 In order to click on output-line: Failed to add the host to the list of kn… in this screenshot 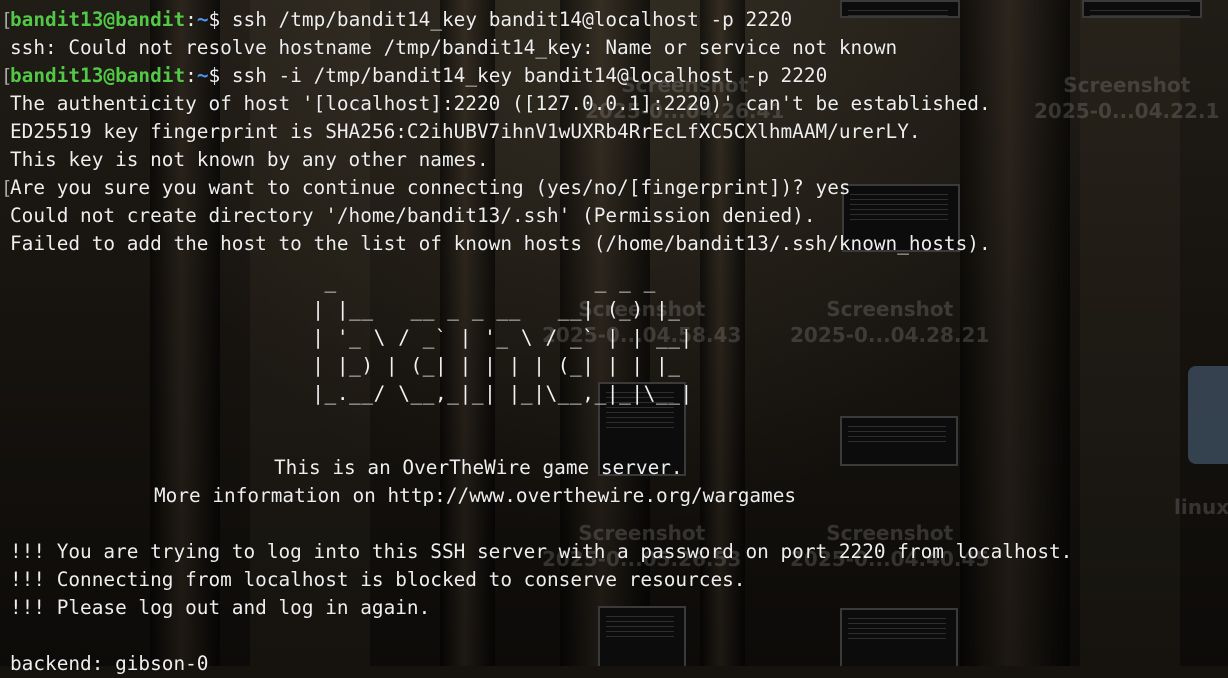, I will do `click(500, 243)`.